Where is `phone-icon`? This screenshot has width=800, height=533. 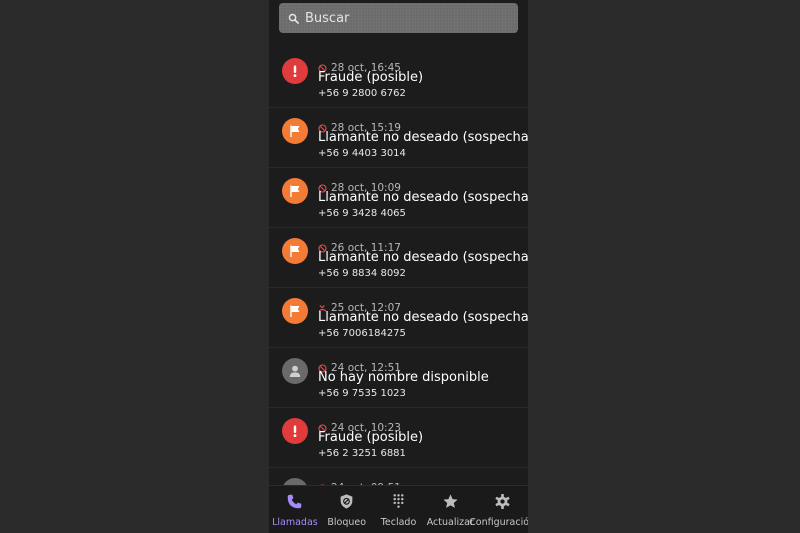 phone-icon is located at coordinates (294, 503).